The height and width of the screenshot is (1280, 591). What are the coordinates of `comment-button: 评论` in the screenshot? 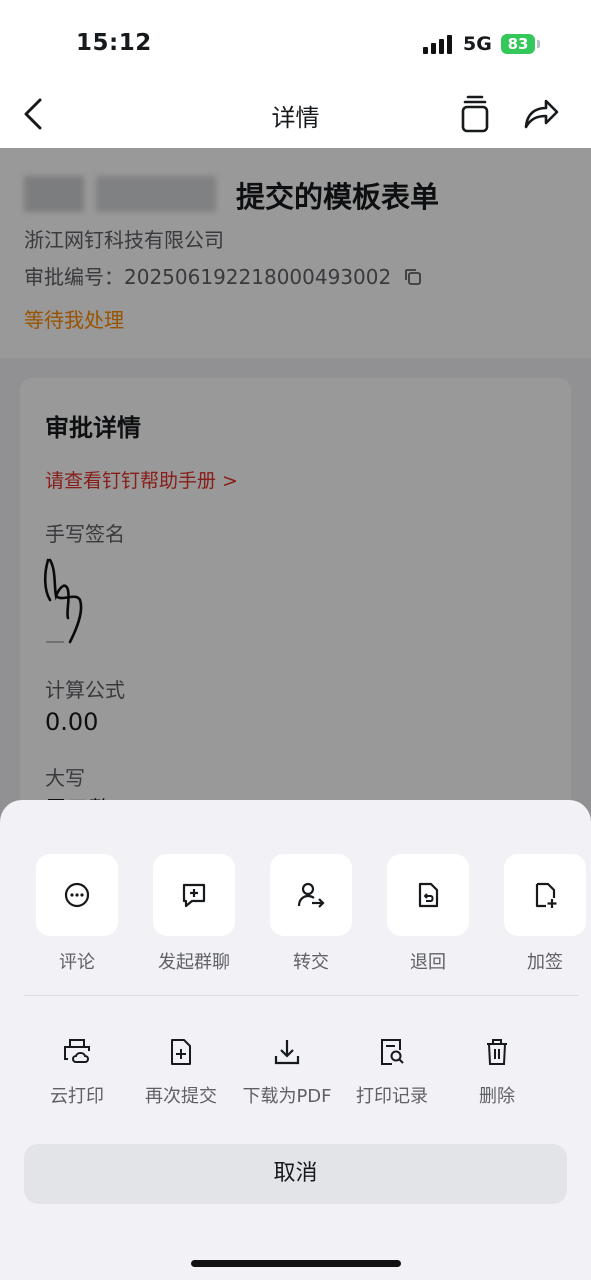 It's located at (77, 914).